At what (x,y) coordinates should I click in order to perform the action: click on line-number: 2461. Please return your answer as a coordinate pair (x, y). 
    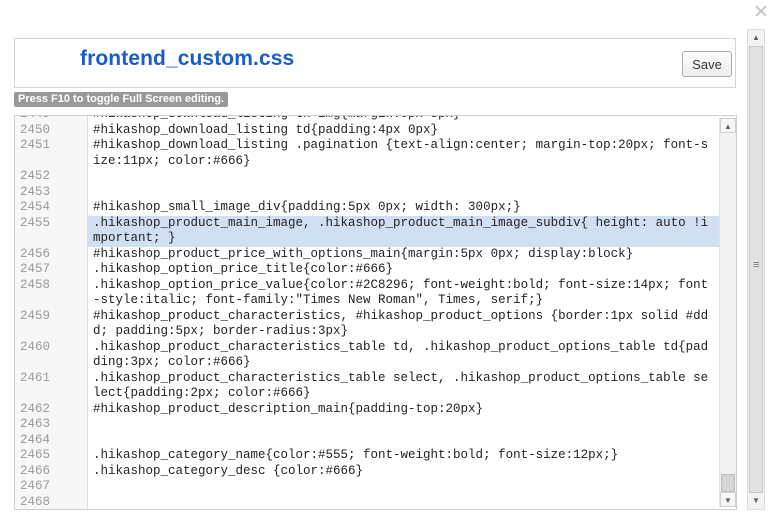
    Looking at the image, I should click on (35, 377).